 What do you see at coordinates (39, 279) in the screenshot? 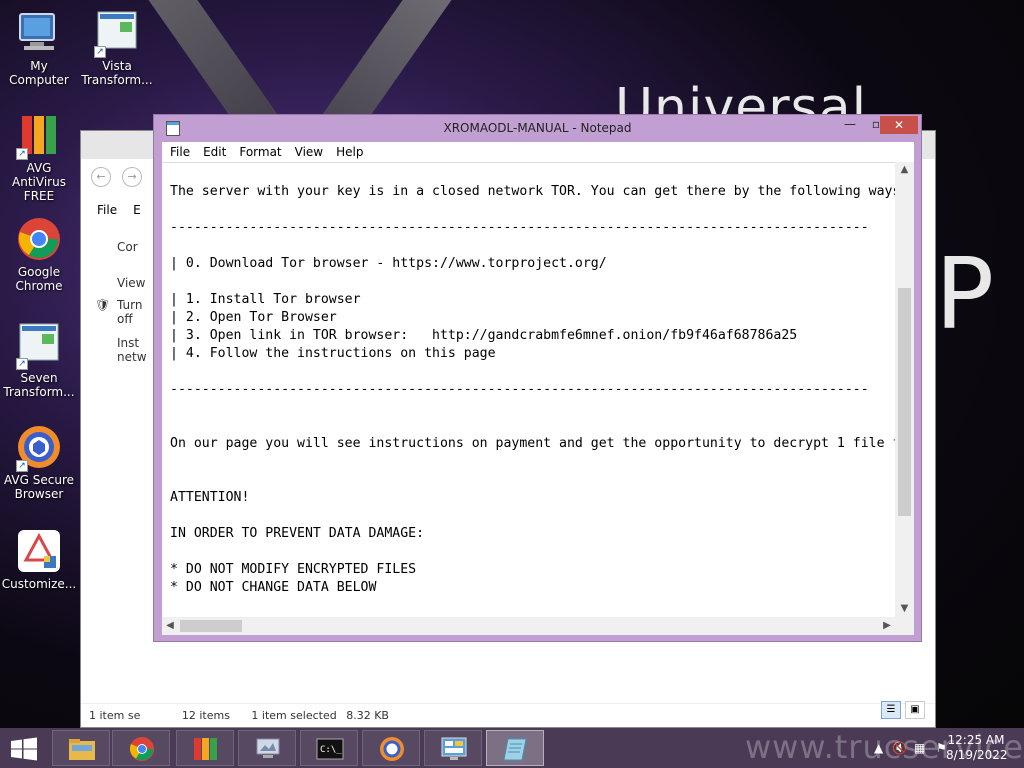
I see `desktop-icon-label: Google Chrome` at bounding box center [39, 279].